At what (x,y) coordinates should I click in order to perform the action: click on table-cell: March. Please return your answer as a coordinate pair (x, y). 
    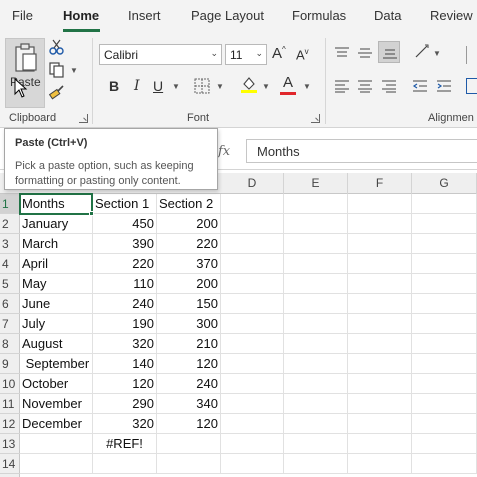
    Looking at the image, I should click on (56, 244).